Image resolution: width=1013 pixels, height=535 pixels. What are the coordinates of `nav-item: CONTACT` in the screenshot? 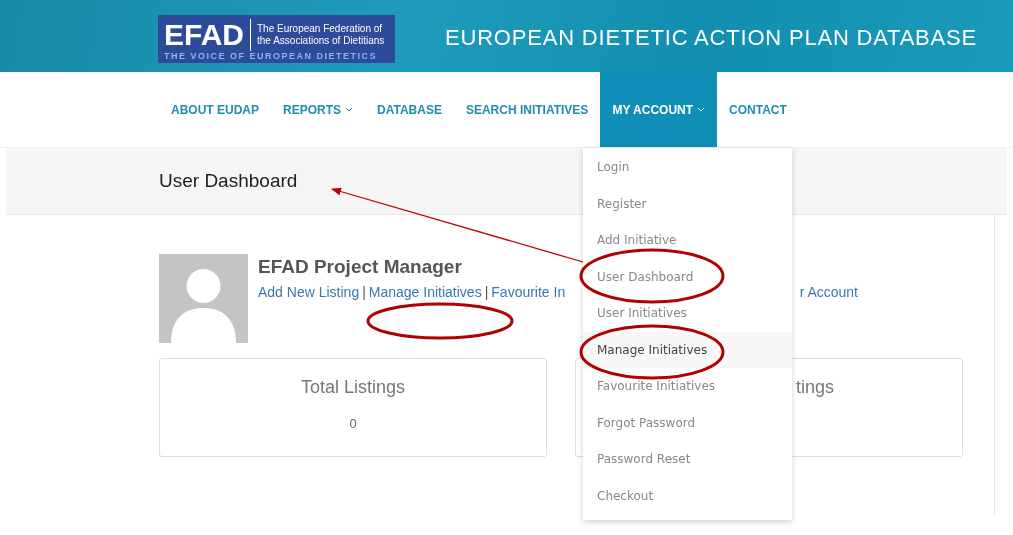 It's located at (758, 109).